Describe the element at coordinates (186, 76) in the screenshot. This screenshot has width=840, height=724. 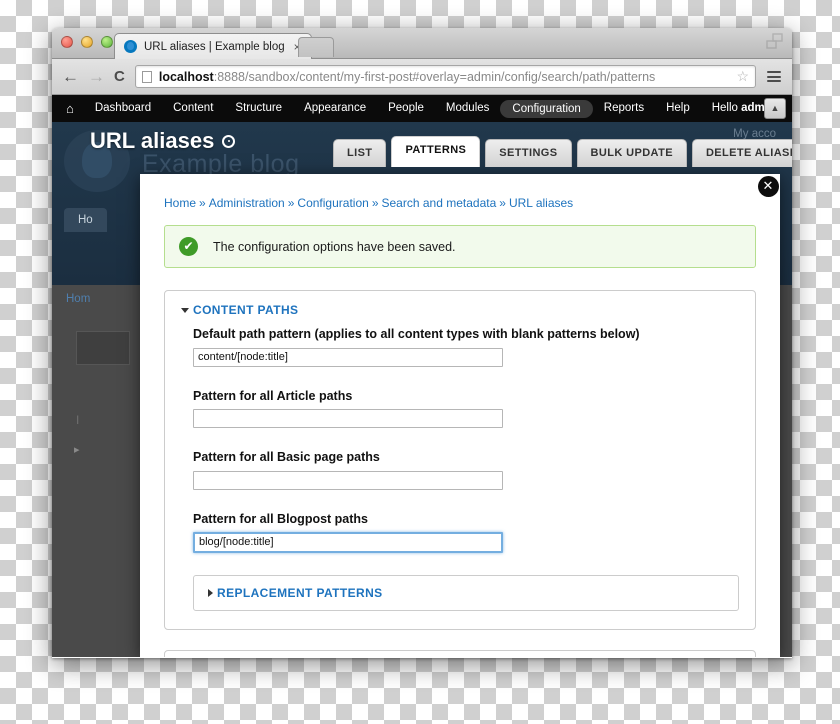
I see `url-host: localhost` at that location.